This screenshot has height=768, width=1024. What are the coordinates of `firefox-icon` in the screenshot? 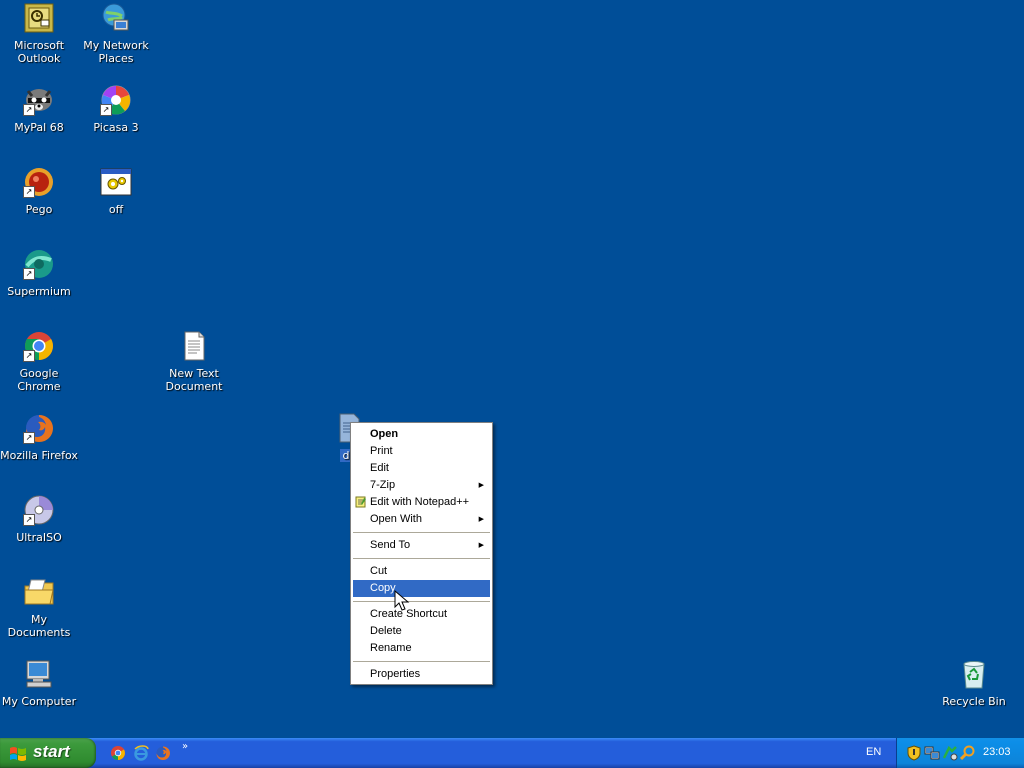 It's located at (163, 753).